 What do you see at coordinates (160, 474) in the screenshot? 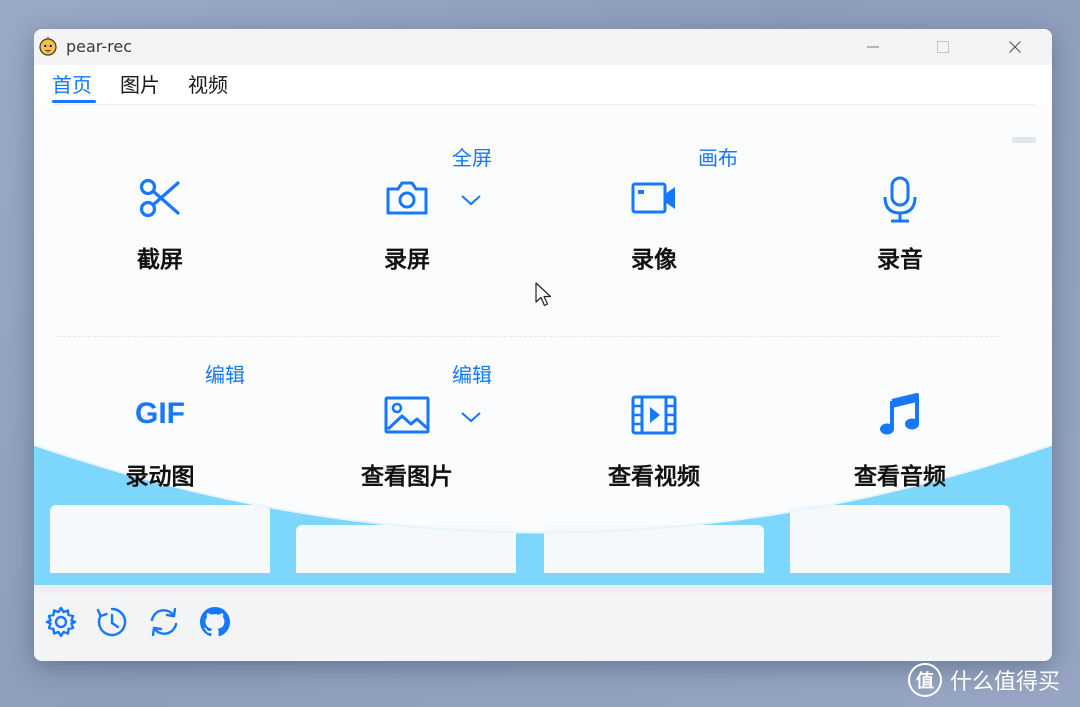
I see `gif-record-label: 录动图` at bounding box center [160, 474].